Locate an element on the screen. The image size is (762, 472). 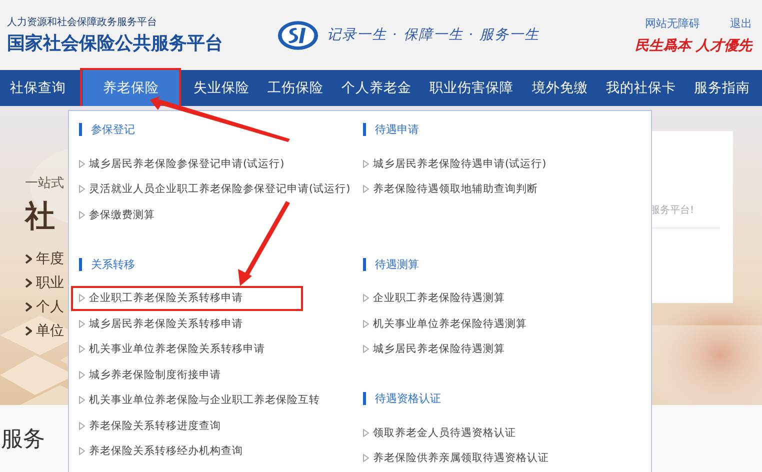
menu-item: 灵活就业人员企业职工养老保险参保登记申请(试运行) is located at coordinates (214, 189).